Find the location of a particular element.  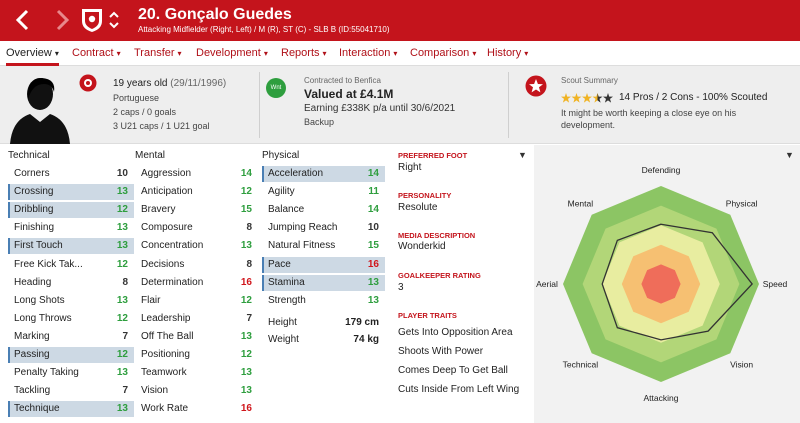

attribute-row: Aggression 14 is located at coordinates (196, 174).